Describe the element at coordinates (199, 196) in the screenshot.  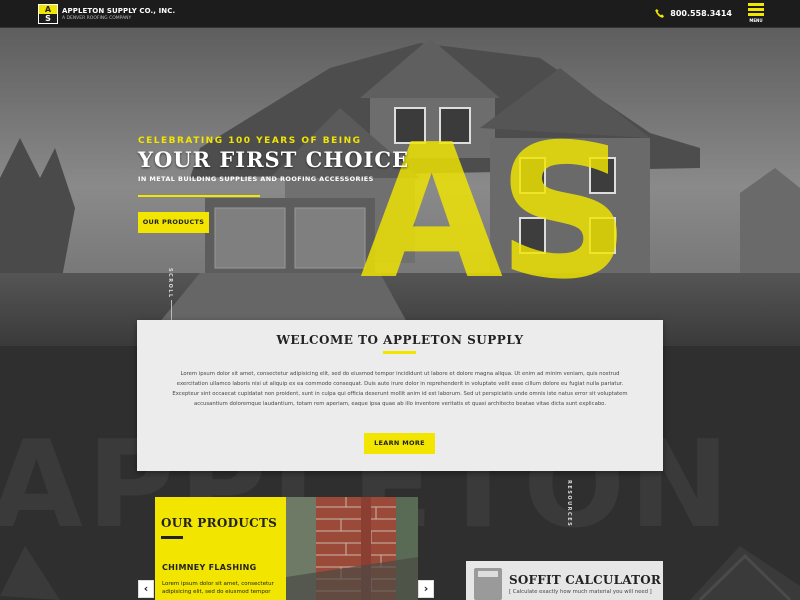
I see `hero-divider` at that location.